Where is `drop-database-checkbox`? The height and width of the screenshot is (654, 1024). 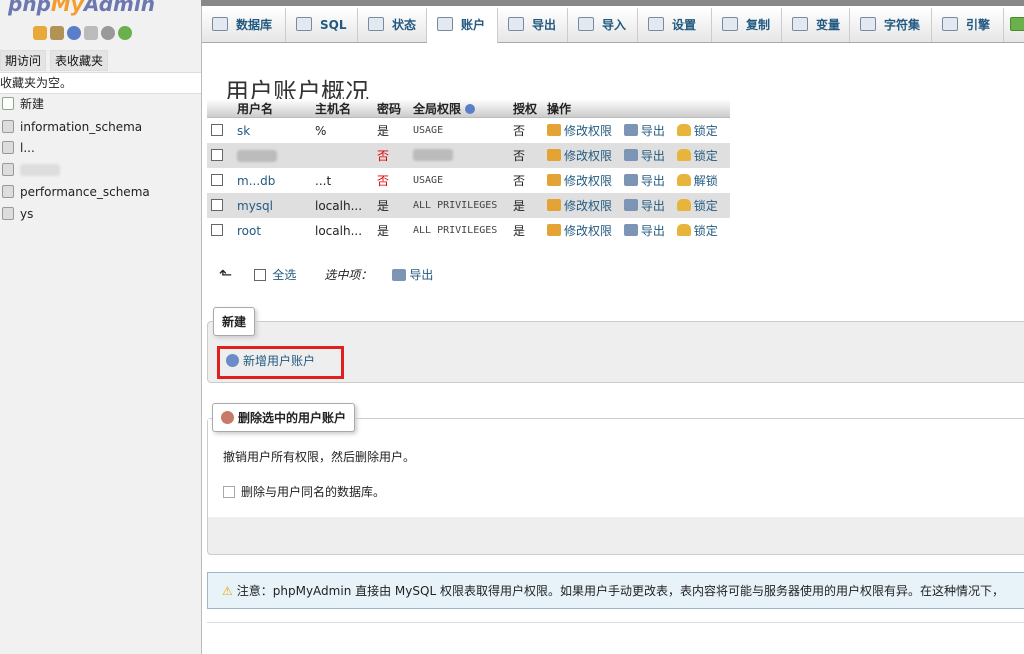 drop-database-checkbox is located at coordinates (229, 491).